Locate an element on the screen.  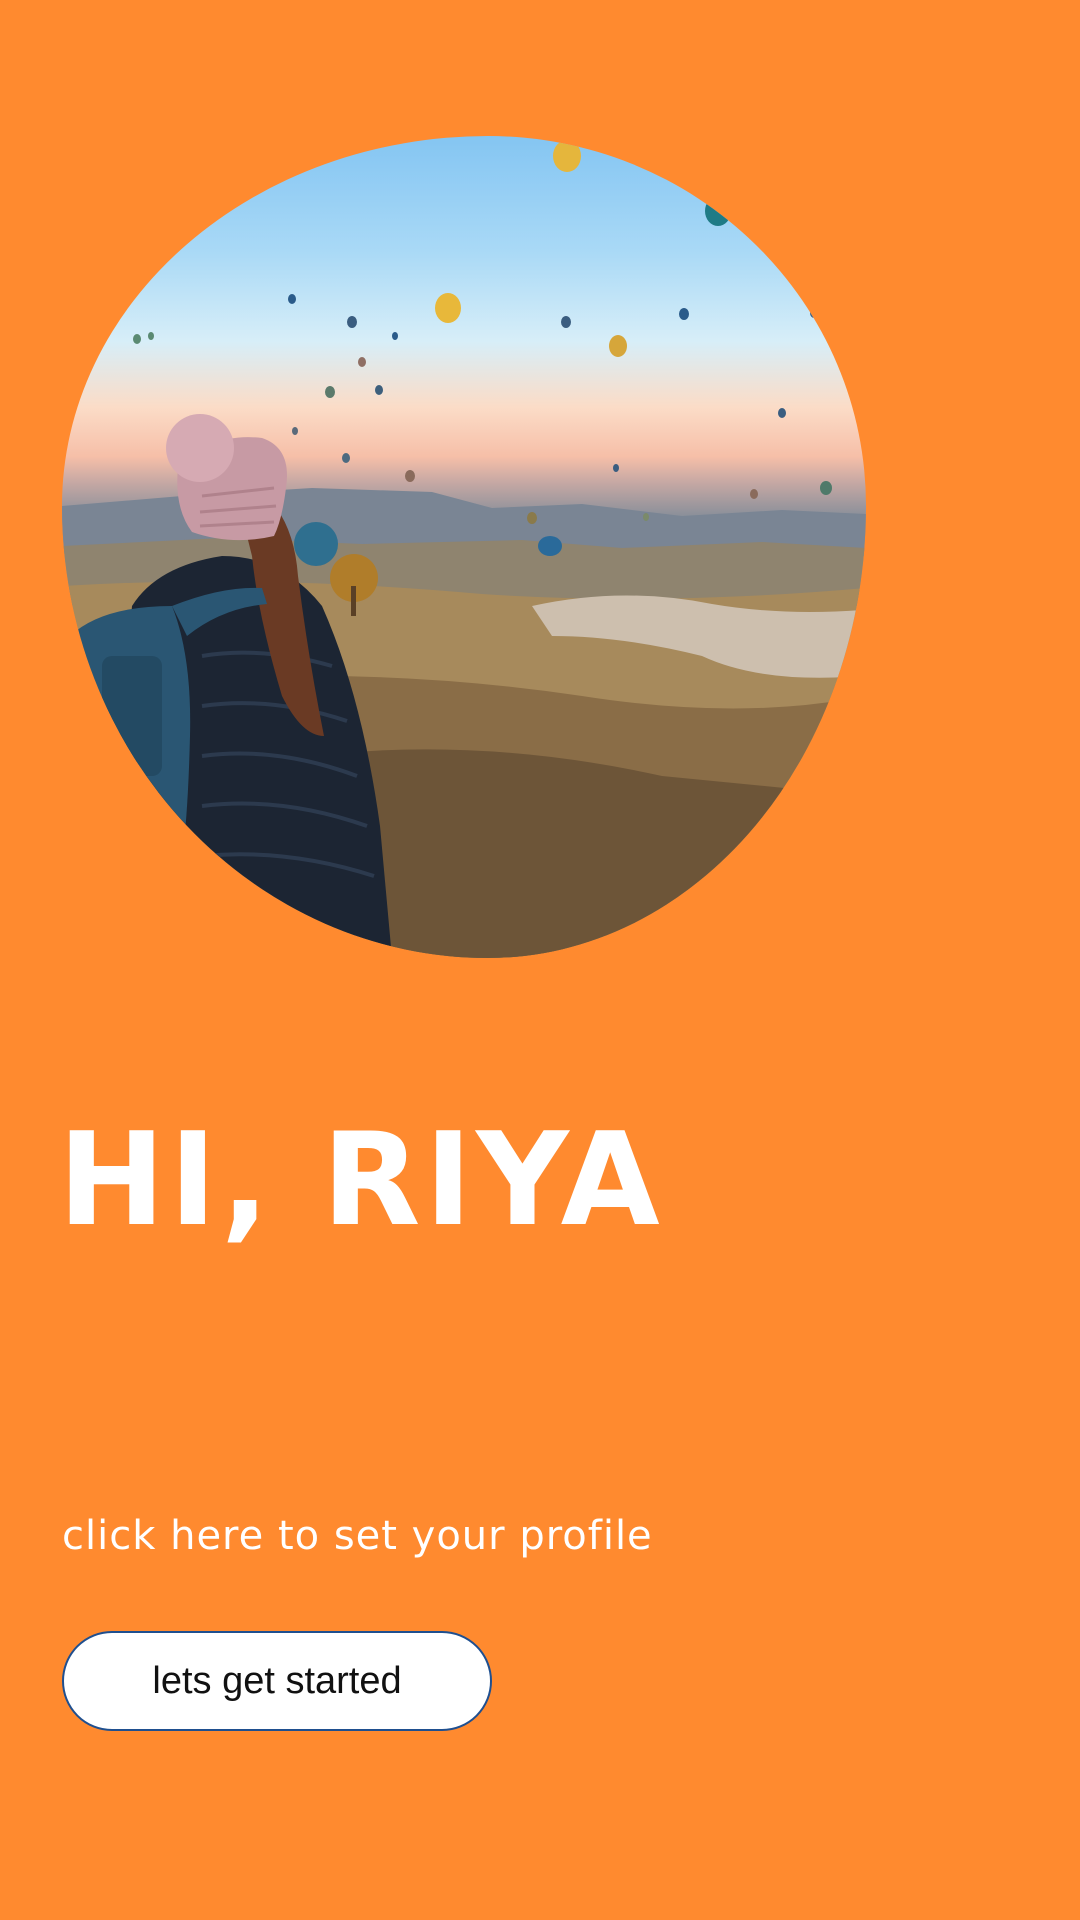
set-profile-link: click here to set your profile is located at coordinates (357, 1536).